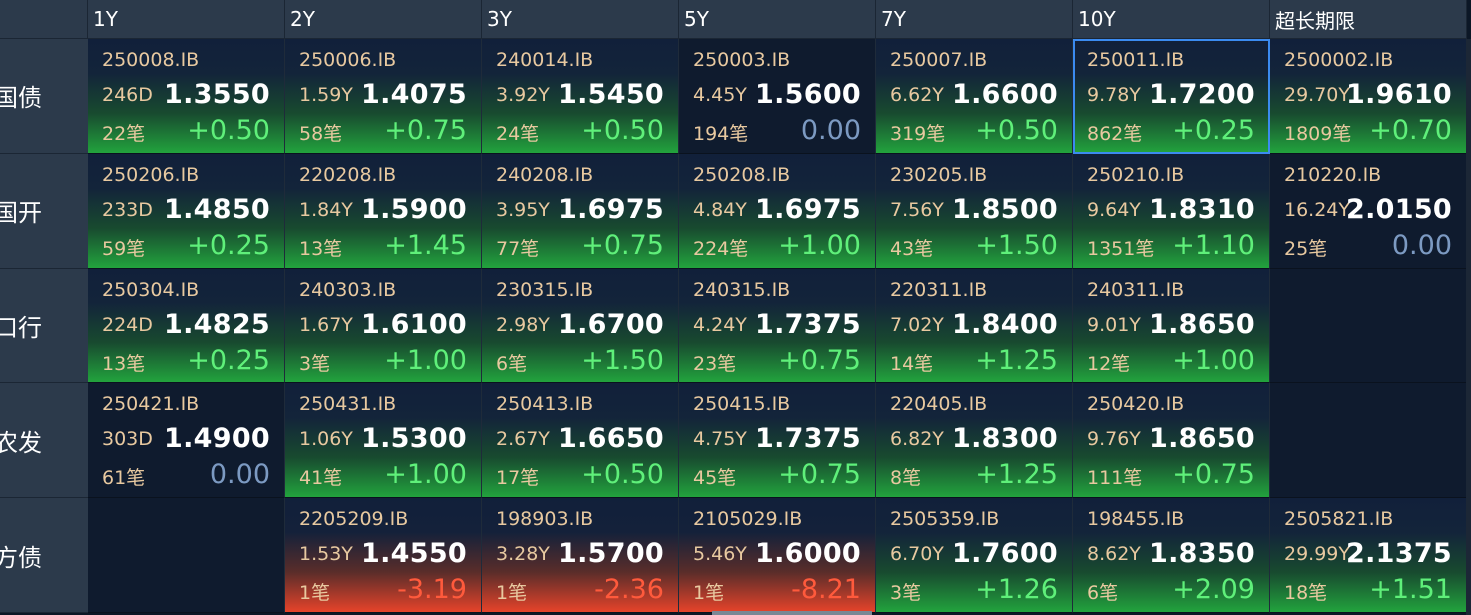  I want to click on yield-price: 1.4825, so click(217, 324).